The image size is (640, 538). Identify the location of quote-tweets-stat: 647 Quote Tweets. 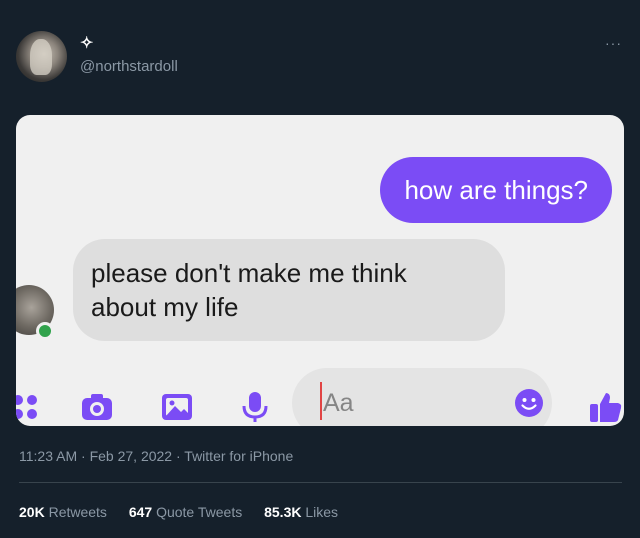
(185, 512).